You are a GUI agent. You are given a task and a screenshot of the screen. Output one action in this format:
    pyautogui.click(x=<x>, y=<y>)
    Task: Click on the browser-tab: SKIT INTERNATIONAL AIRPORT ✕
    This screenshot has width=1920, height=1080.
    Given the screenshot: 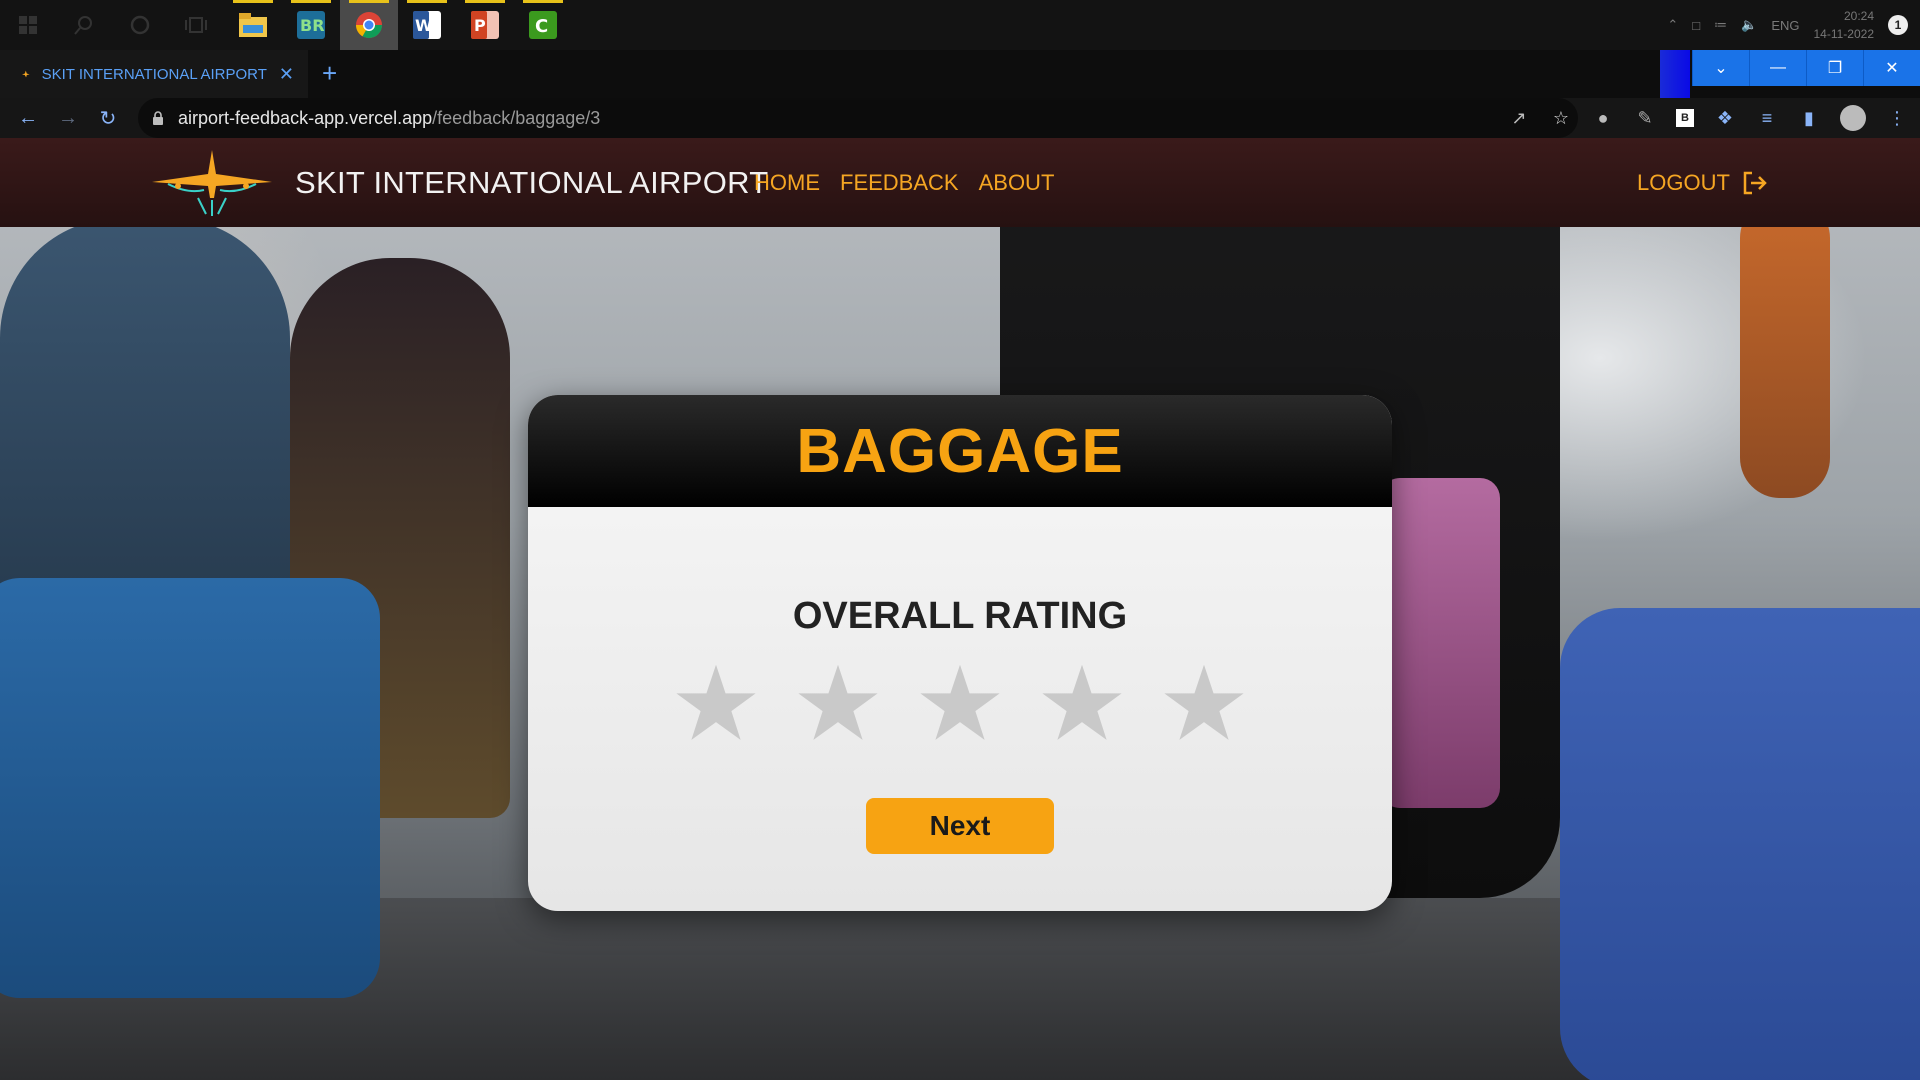 What is the action you would take?
    pyautogui.click(x=154, y=74)
    